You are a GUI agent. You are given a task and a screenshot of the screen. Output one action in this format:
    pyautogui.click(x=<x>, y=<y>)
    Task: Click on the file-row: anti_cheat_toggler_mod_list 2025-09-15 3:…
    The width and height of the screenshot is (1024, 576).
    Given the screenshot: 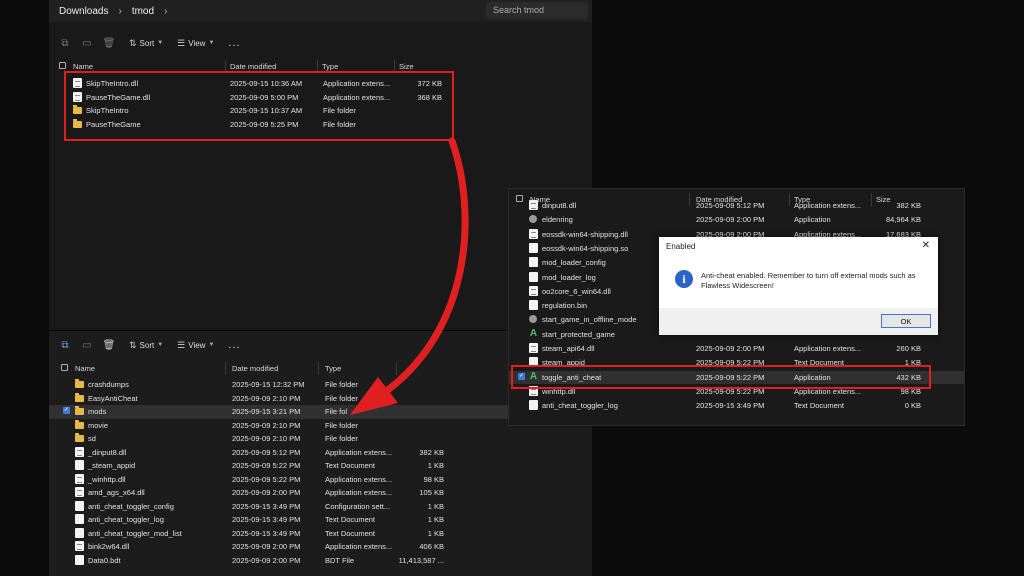 What is the action you would take?
    pyautogui.click(x=320, y=534)
    